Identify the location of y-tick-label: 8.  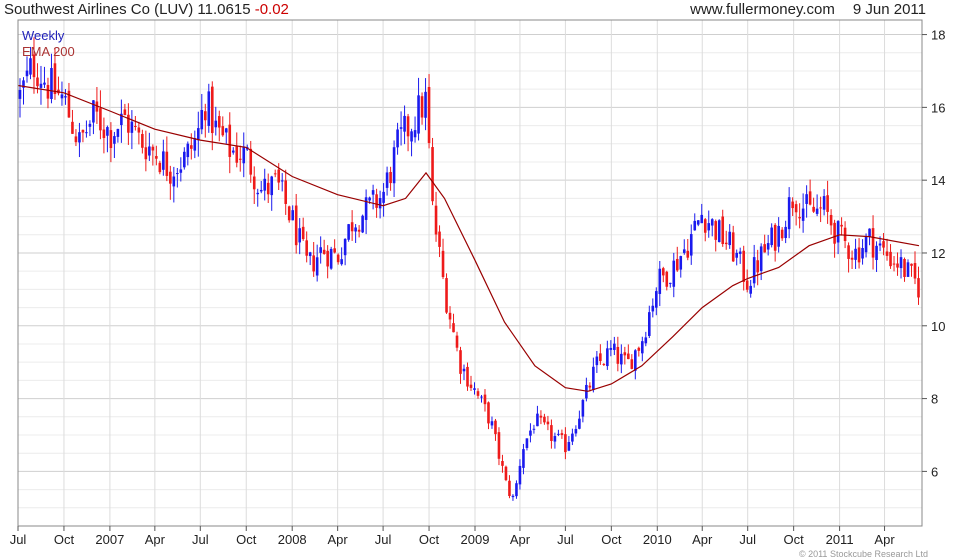
(934, 399).